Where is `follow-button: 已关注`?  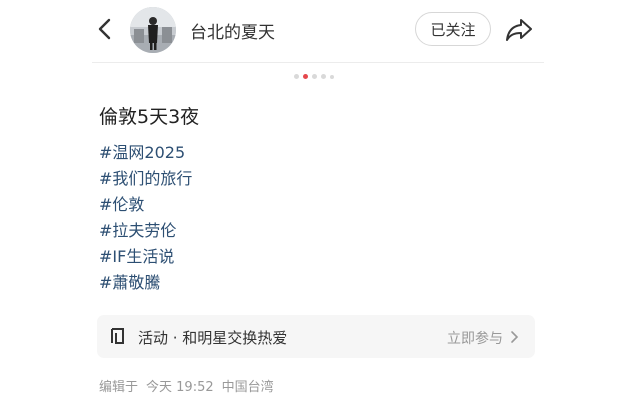
follow-button: 已关注 is located at coordinates (453, 29).